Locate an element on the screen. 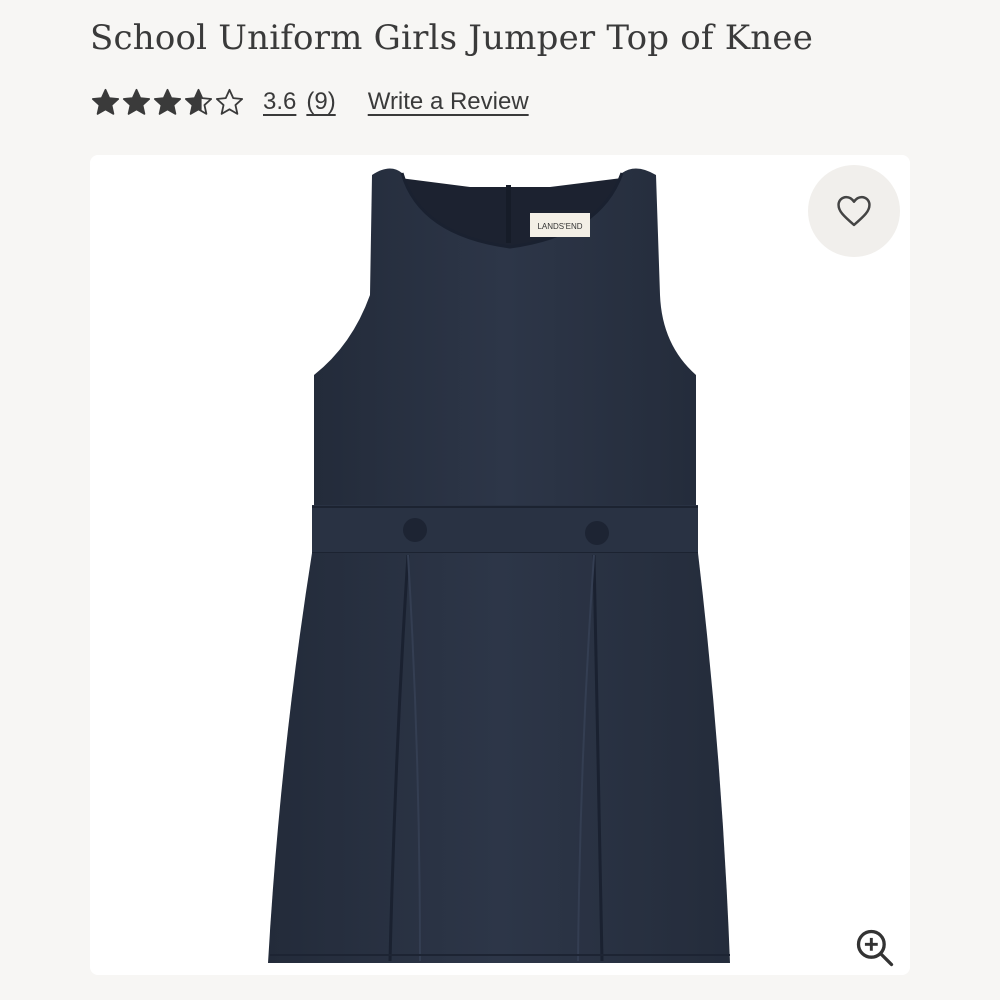  zoom-in-icon is located at coordinates (875, 948).